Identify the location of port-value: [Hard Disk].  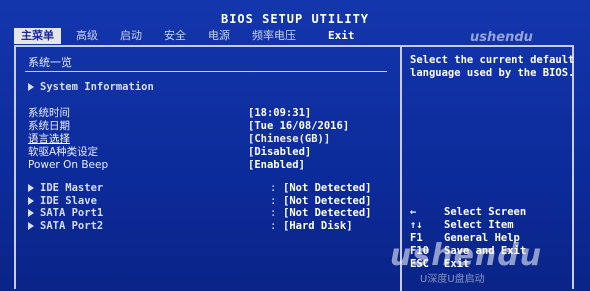
(318, 226).